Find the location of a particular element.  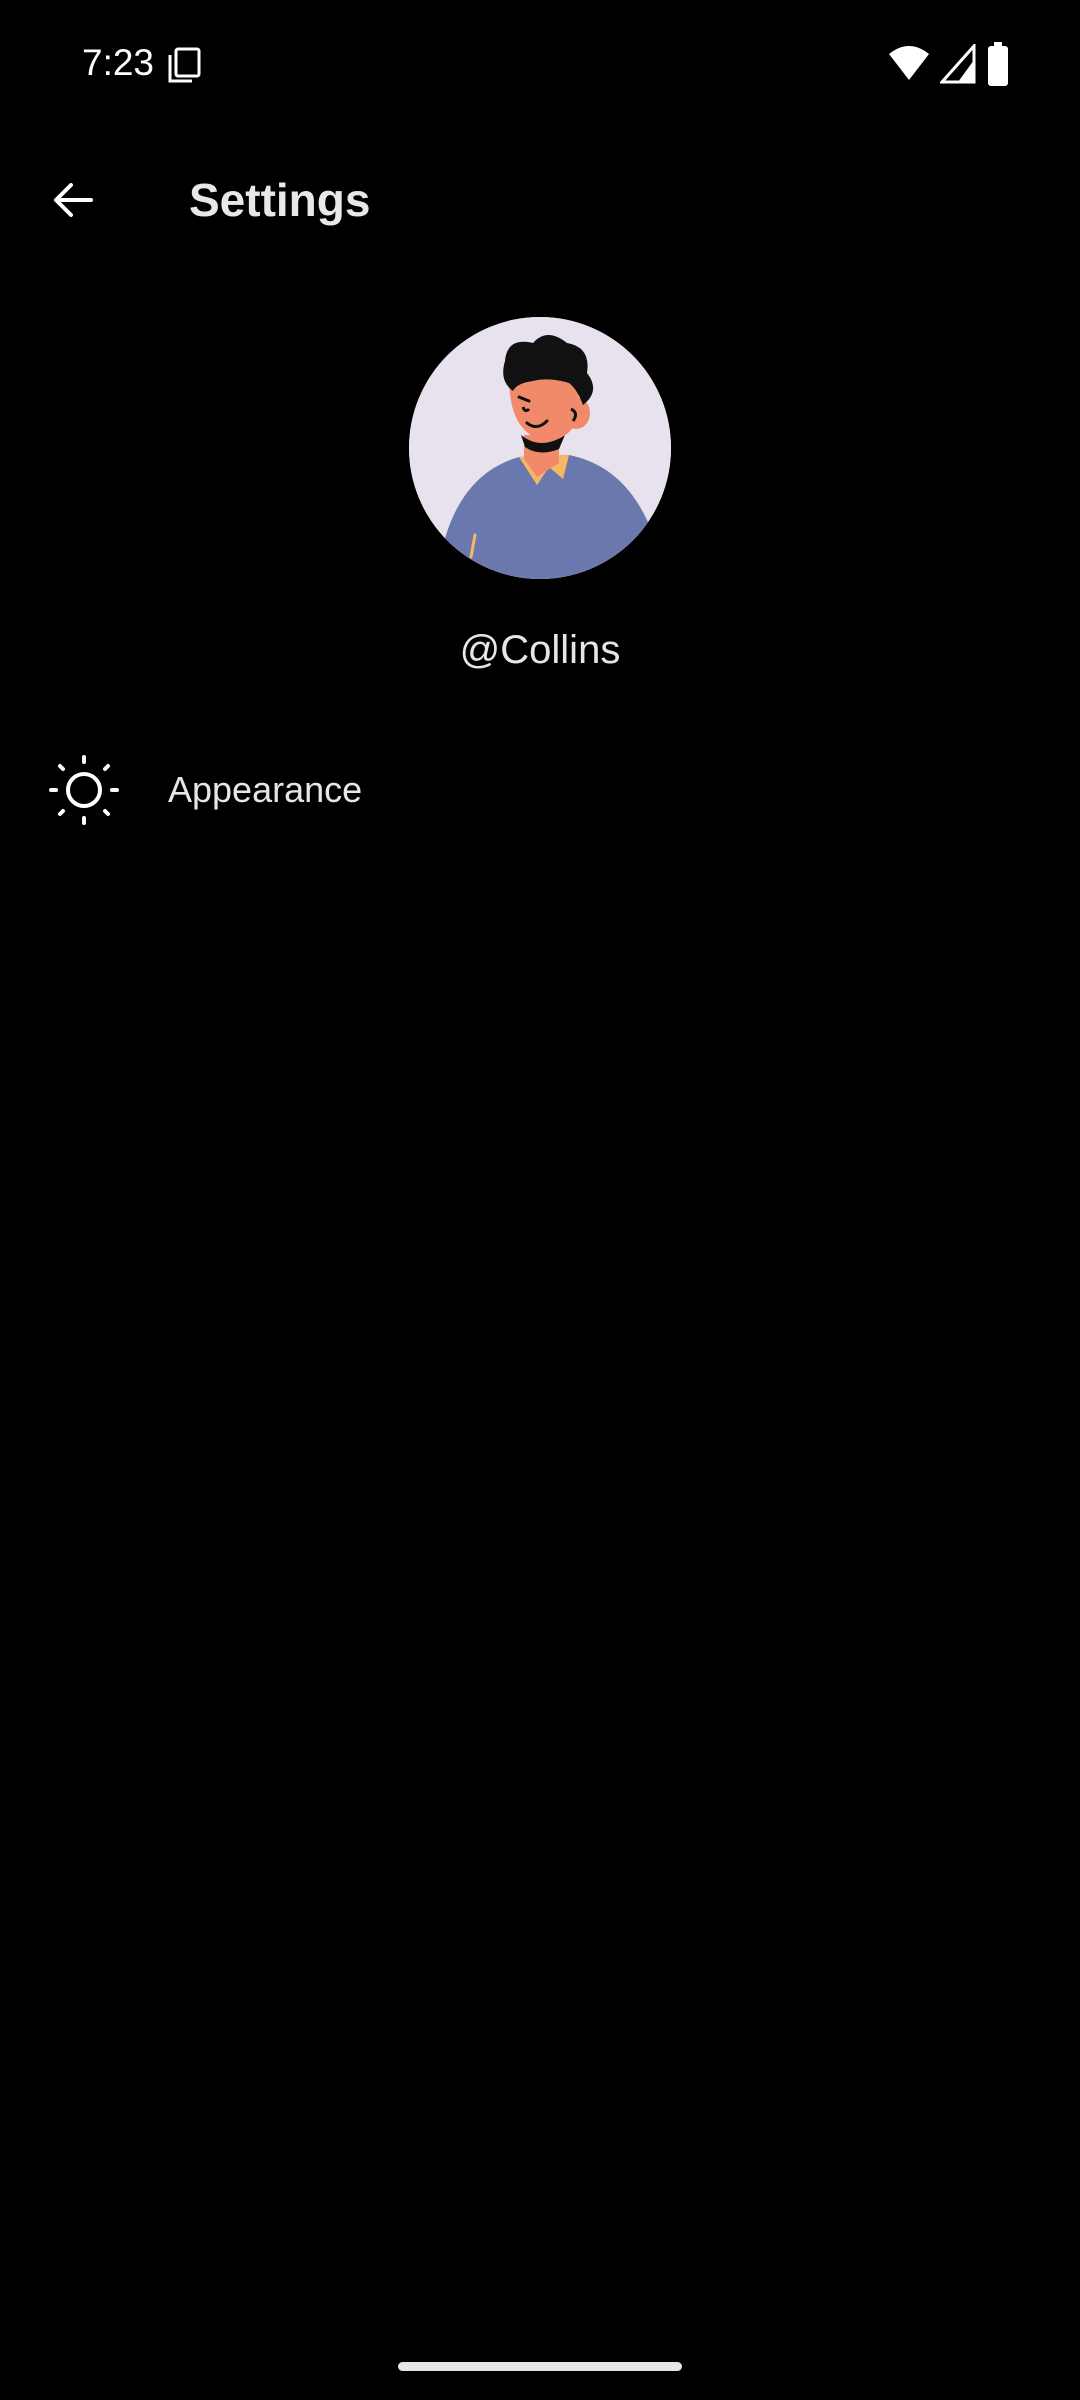

arrow-left-icon is located at coordinates (73, 200).